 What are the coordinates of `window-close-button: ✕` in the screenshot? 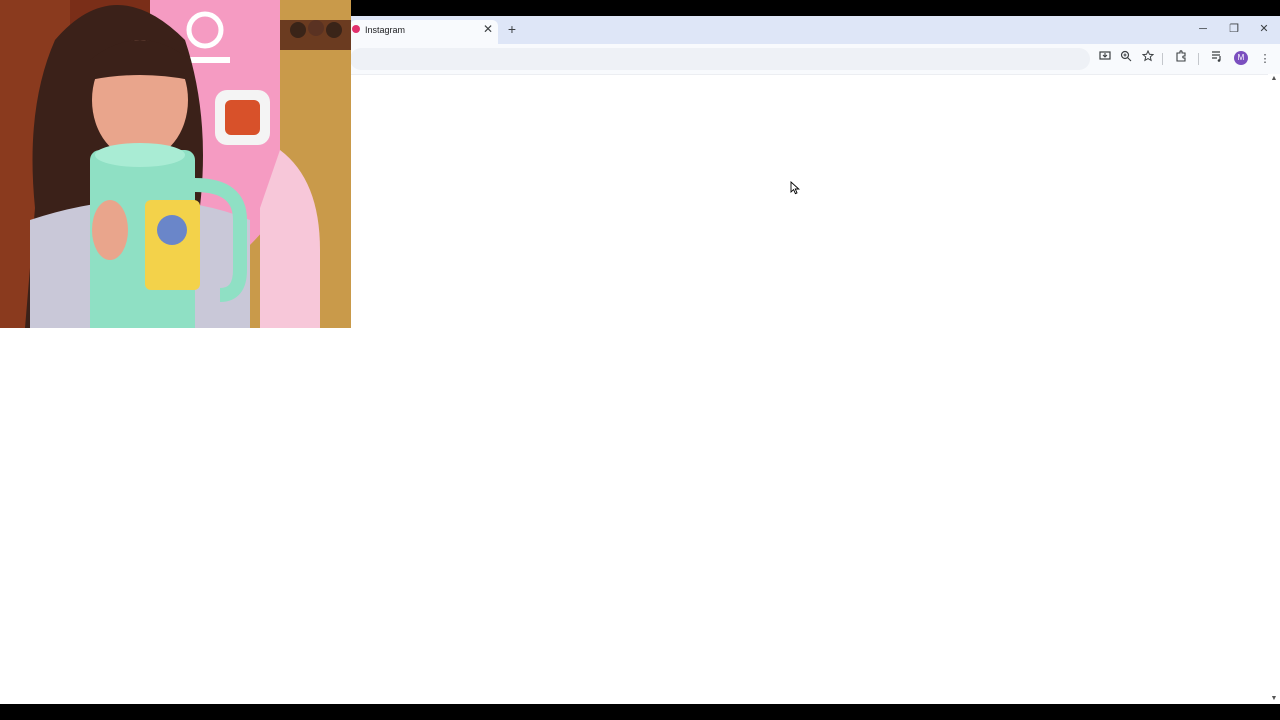 It's located at (1264, 29).